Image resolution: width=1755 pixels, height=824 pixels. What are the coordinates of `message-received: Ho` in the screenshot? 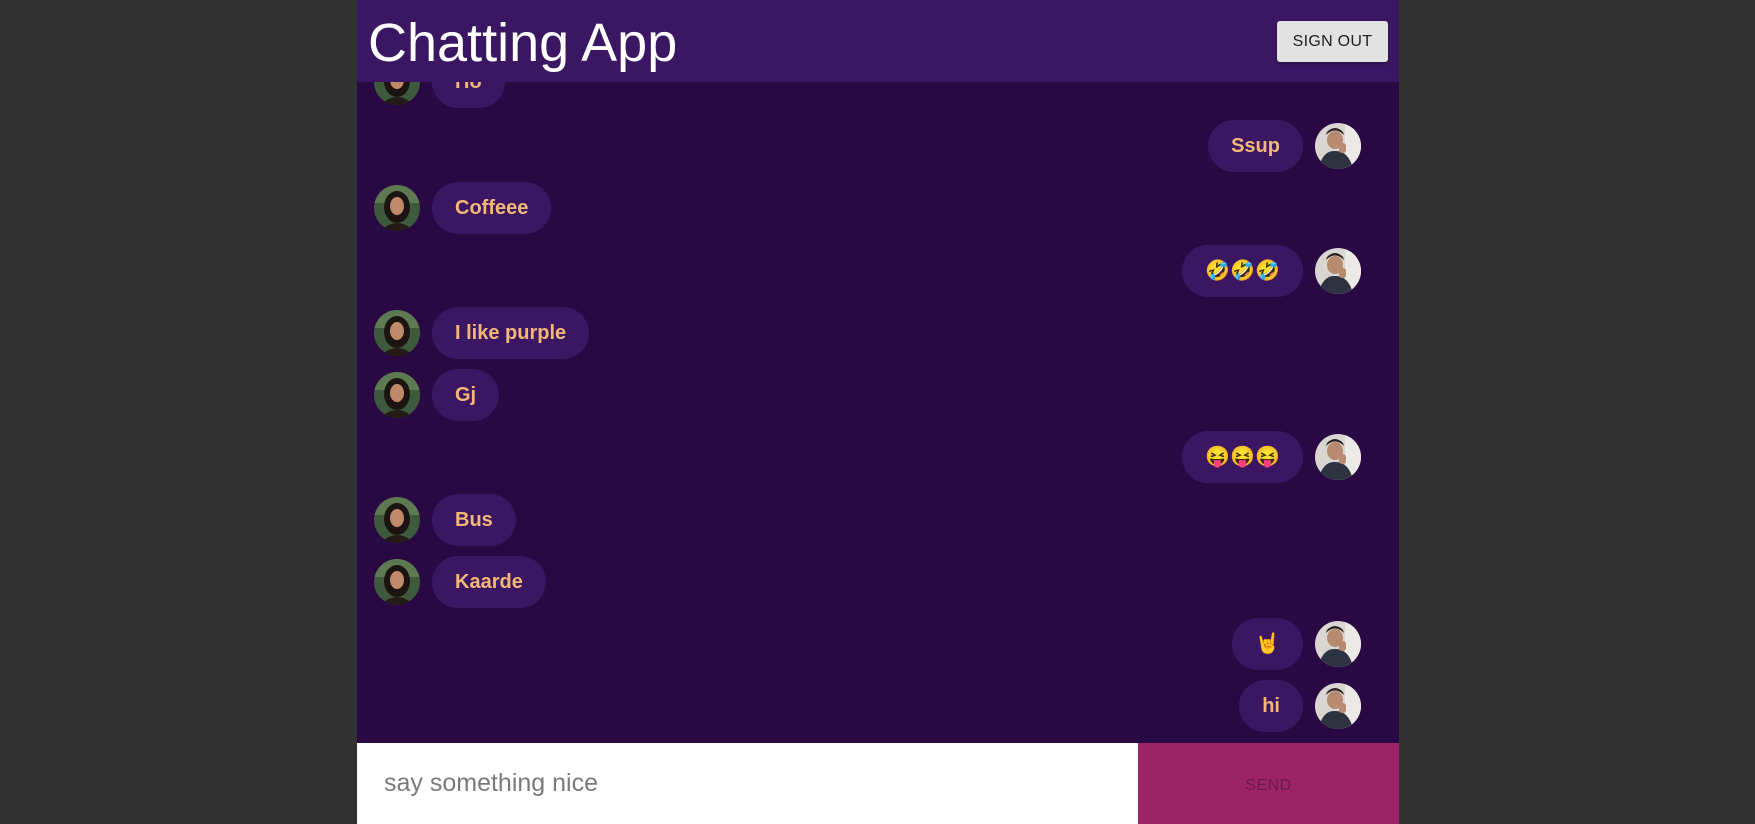 It's located at (439, 95).